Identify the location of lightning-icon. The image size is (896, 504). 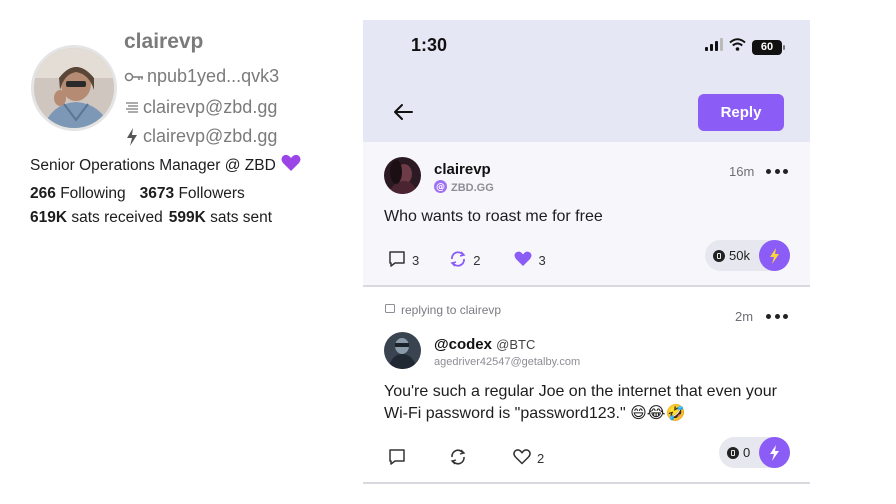
(132, 136).